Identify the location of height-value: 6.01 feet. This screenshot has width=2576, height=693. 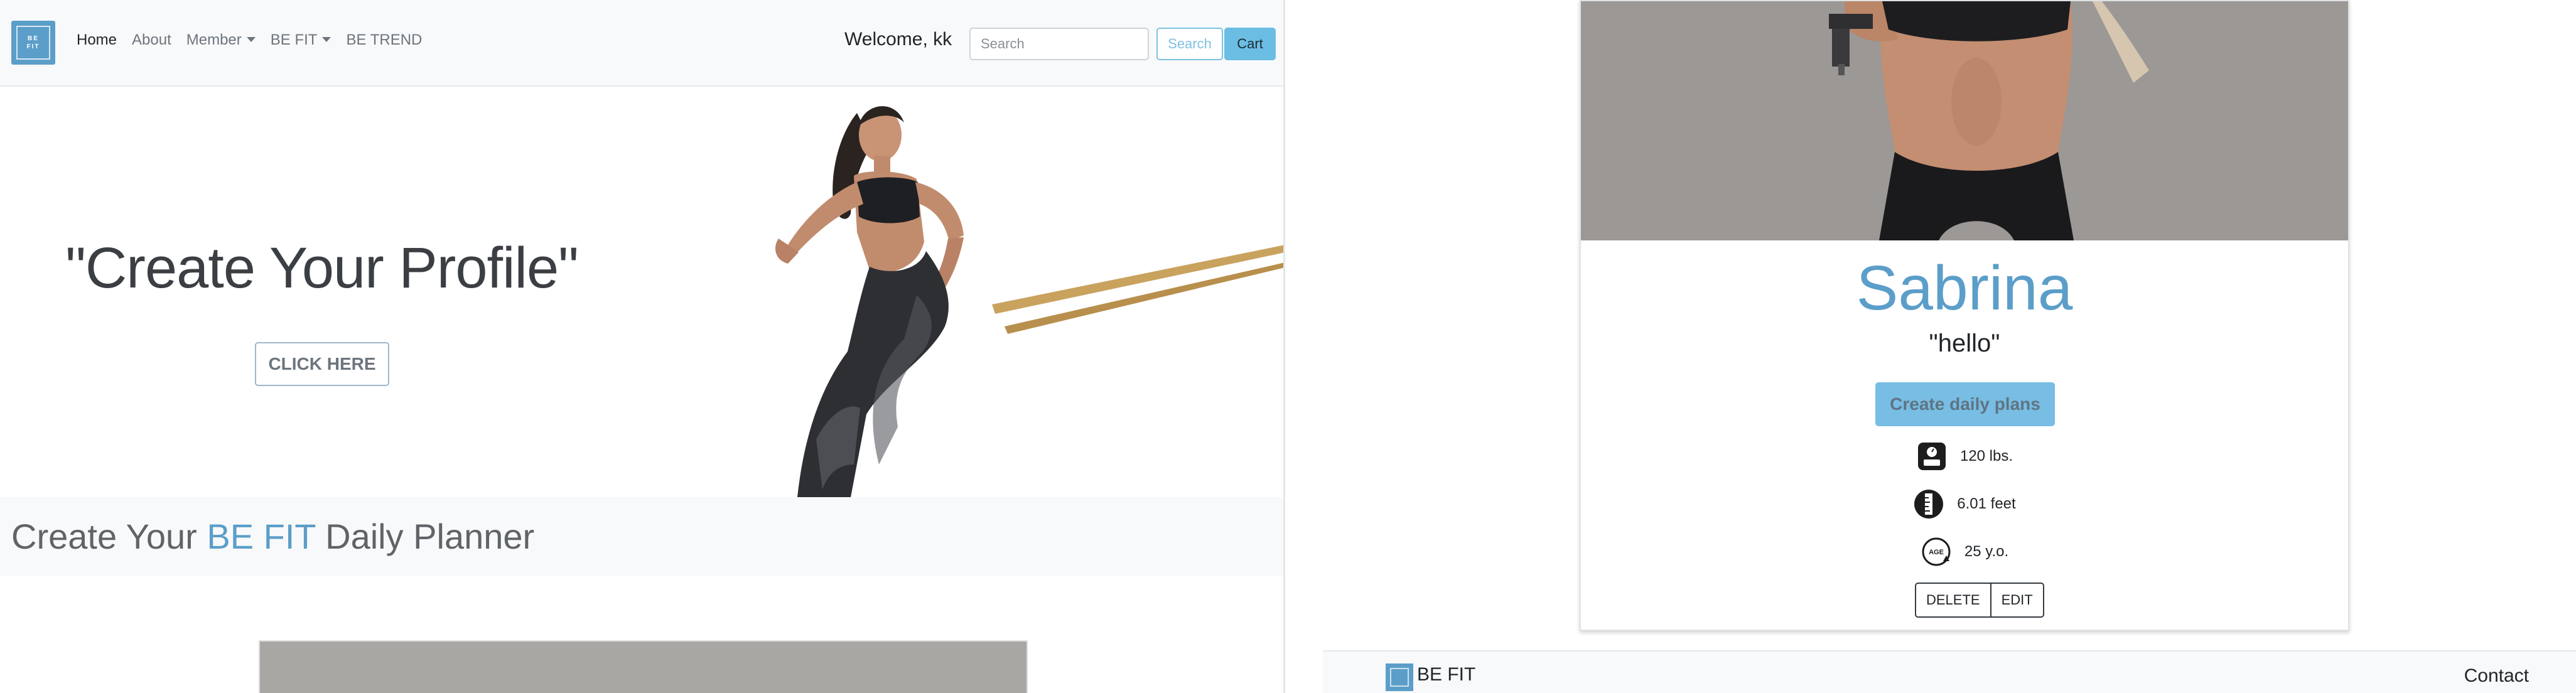
(1986, 503).